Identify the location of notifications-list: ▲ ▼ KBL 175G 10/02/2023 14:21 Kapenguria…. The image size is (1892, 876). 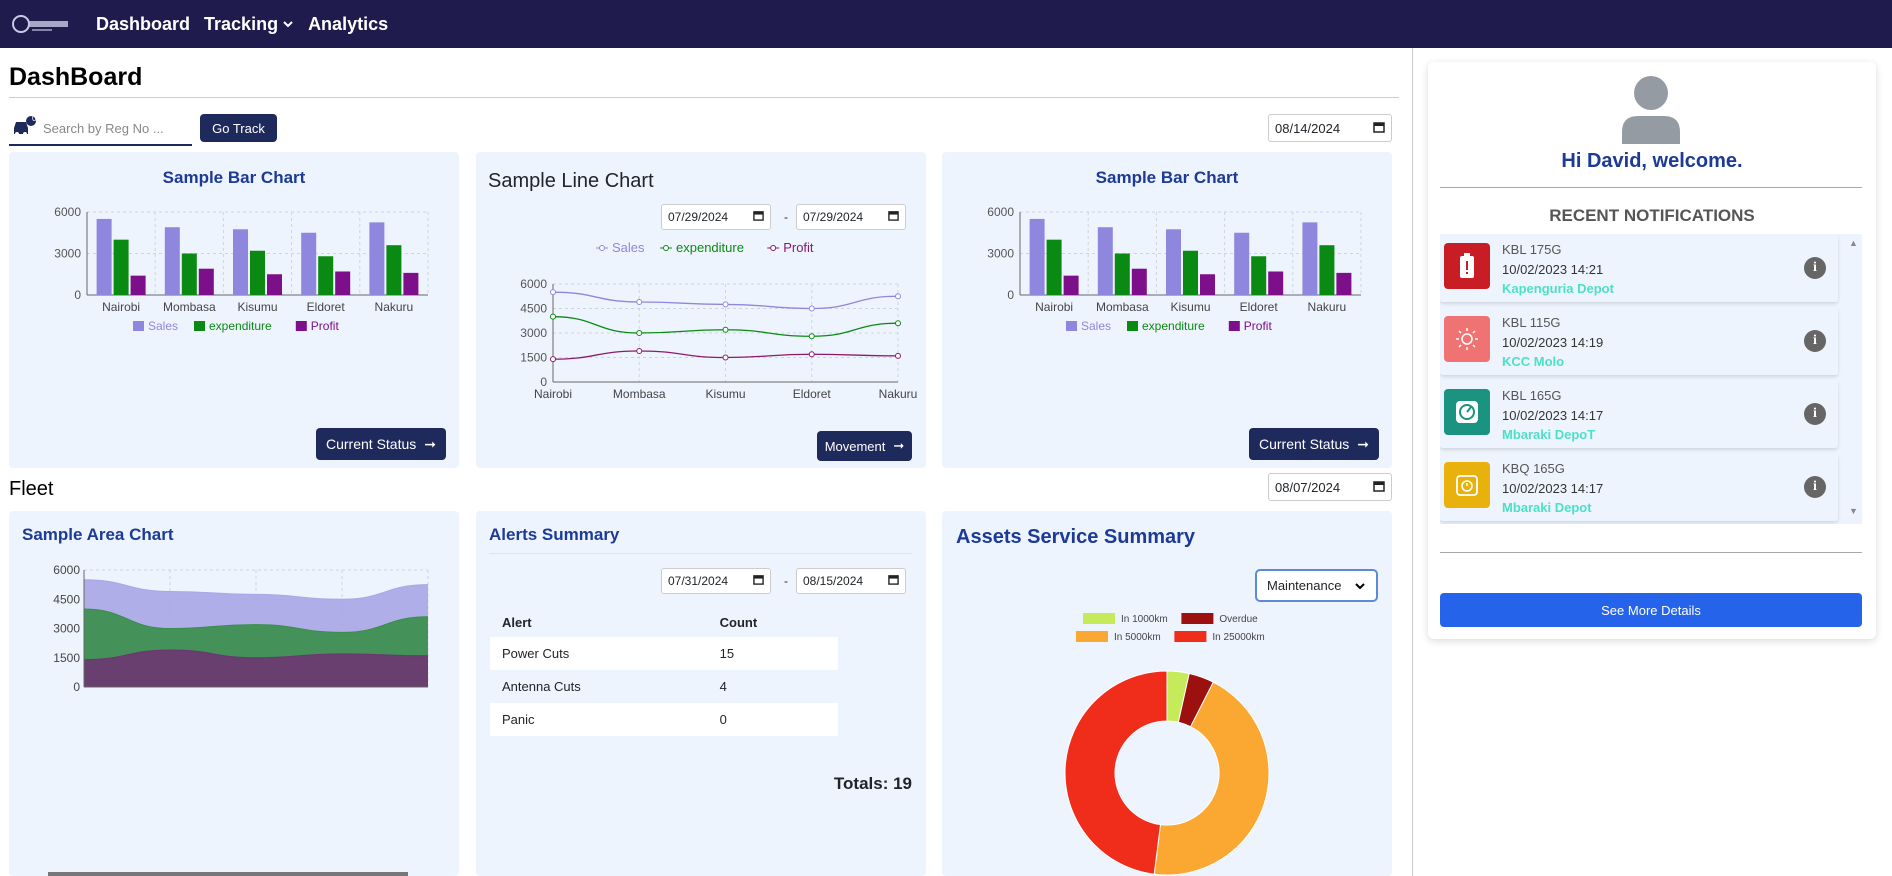
(1651, 379).